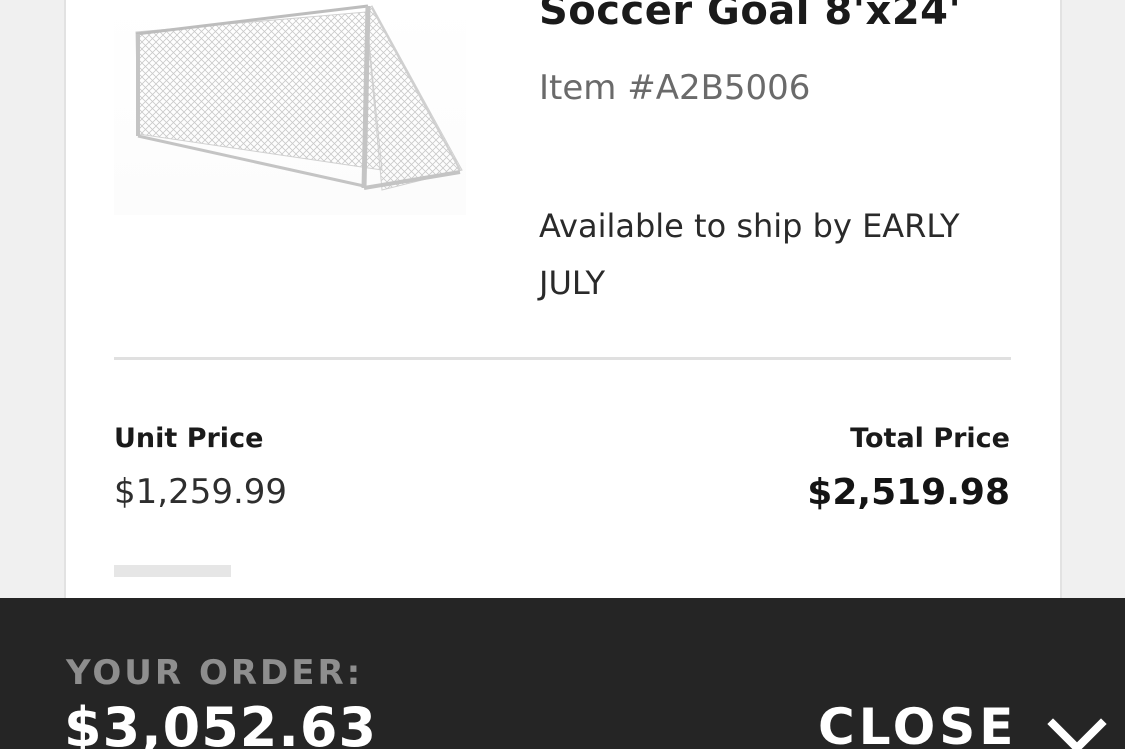 Image resolution: width=1125 pixels, height=749 pixels. What do you see at coordinates (201, 492) in the screenshot?
I see `unit-price-value: $1,259.99` at bounding box center [201, 492].